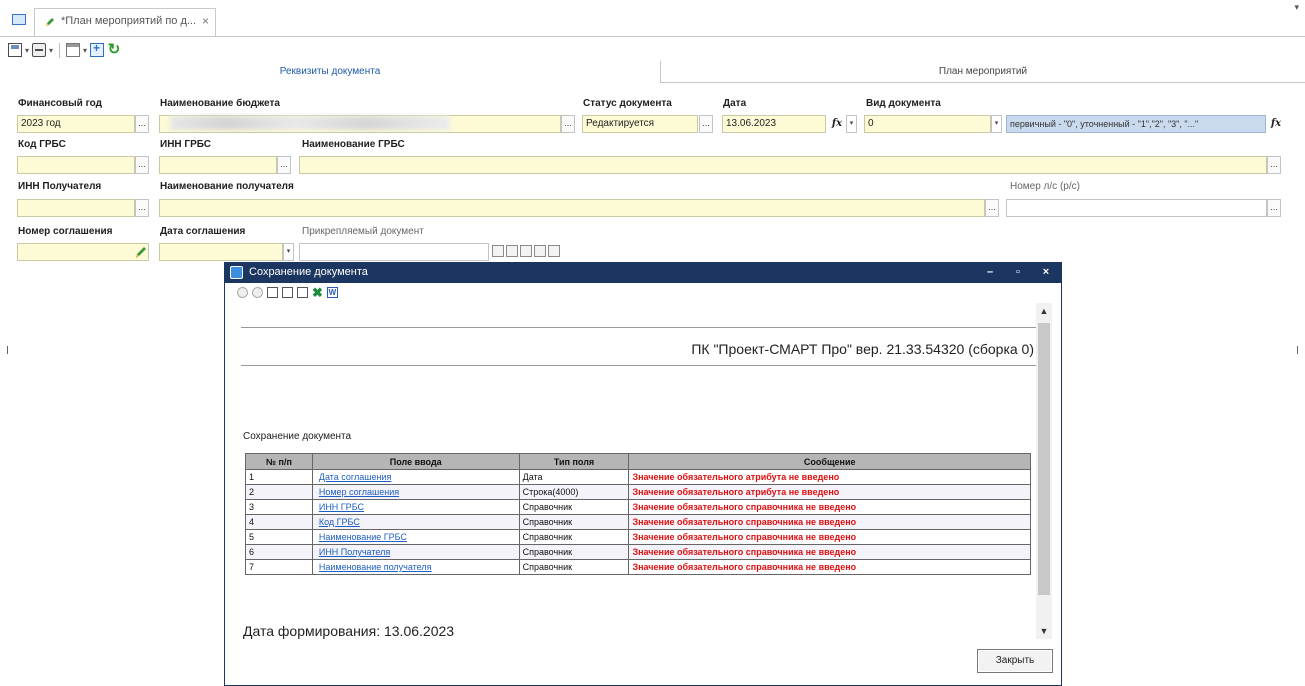 The width and height of the screenshot is (1305, 686). What do you see at coordinates (97, 49) in the screenshot?
I see `expand-tree-icon` at bounding box center [97, 49].